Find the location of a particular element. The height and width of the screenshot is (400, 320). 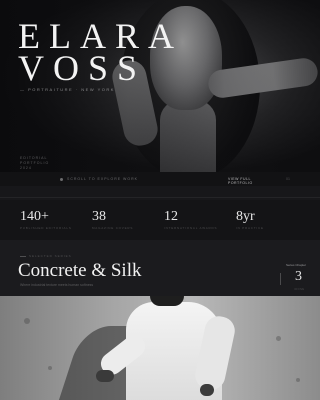

stat-item: 12 INTERNATIONAL AWARDS is located at coordinates (190, 219).